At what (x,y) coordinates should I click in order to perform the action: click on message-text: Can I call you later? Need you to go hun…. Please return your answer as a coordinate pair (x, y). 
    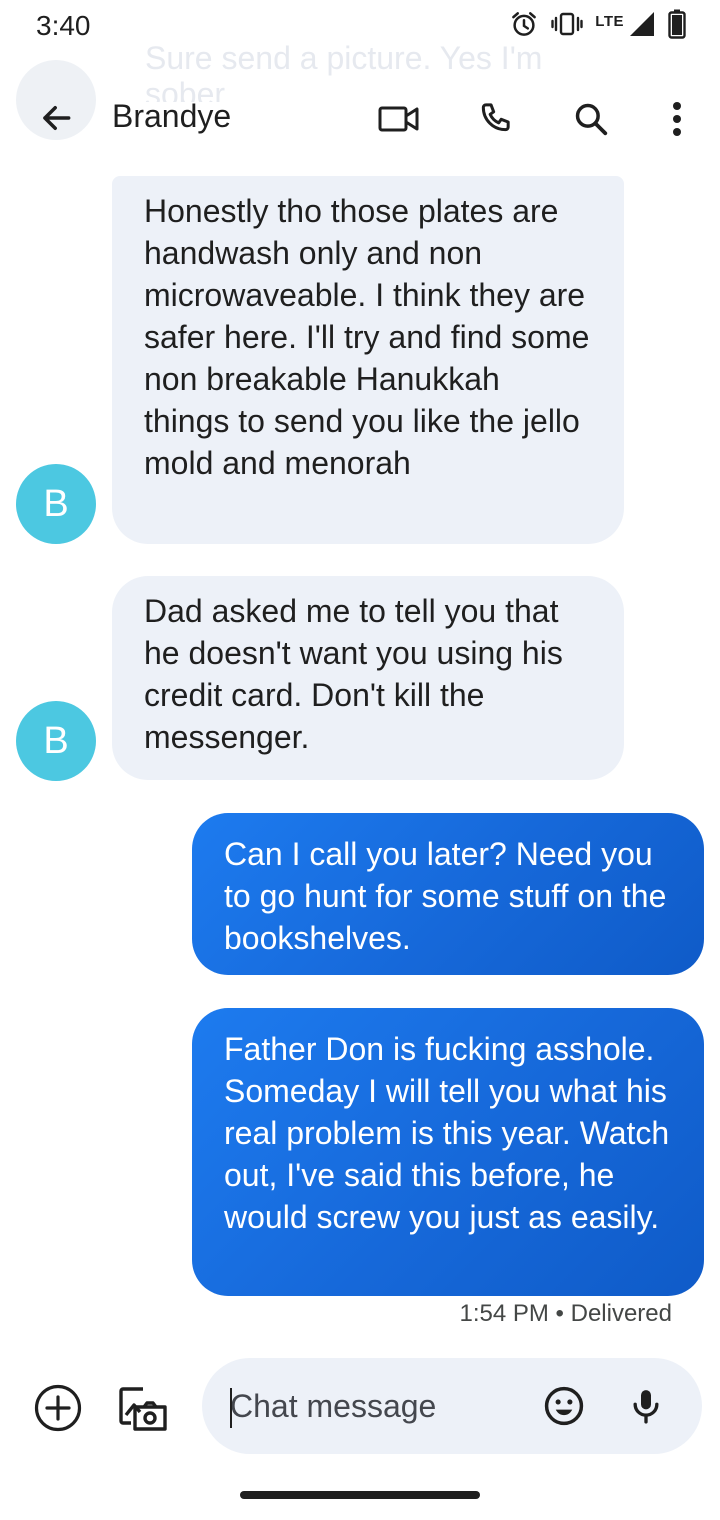
    Looking at the image, I should click on (445, 896).